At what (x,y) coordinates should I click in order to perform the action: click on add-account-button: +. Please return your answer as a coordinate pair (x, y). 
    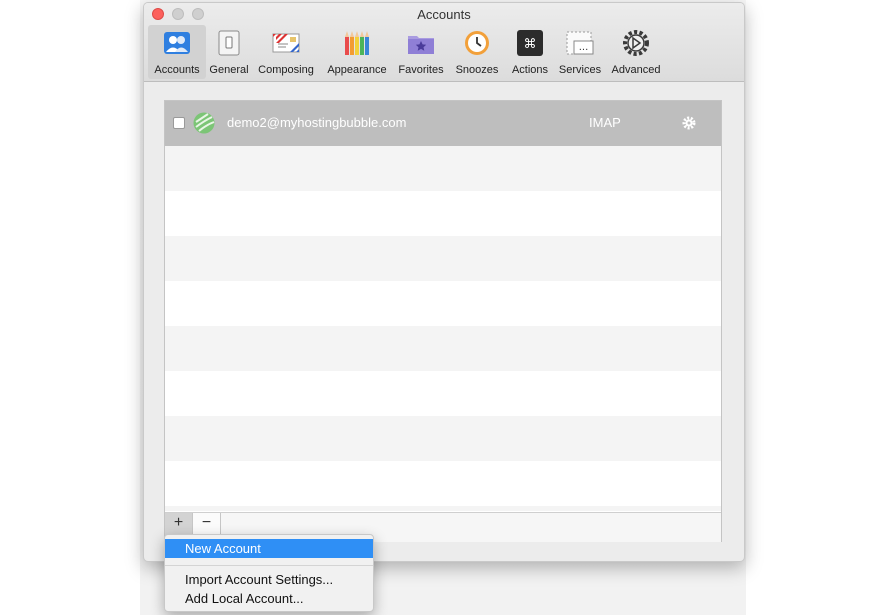
    Looking at the image, I should click on (179, 524).